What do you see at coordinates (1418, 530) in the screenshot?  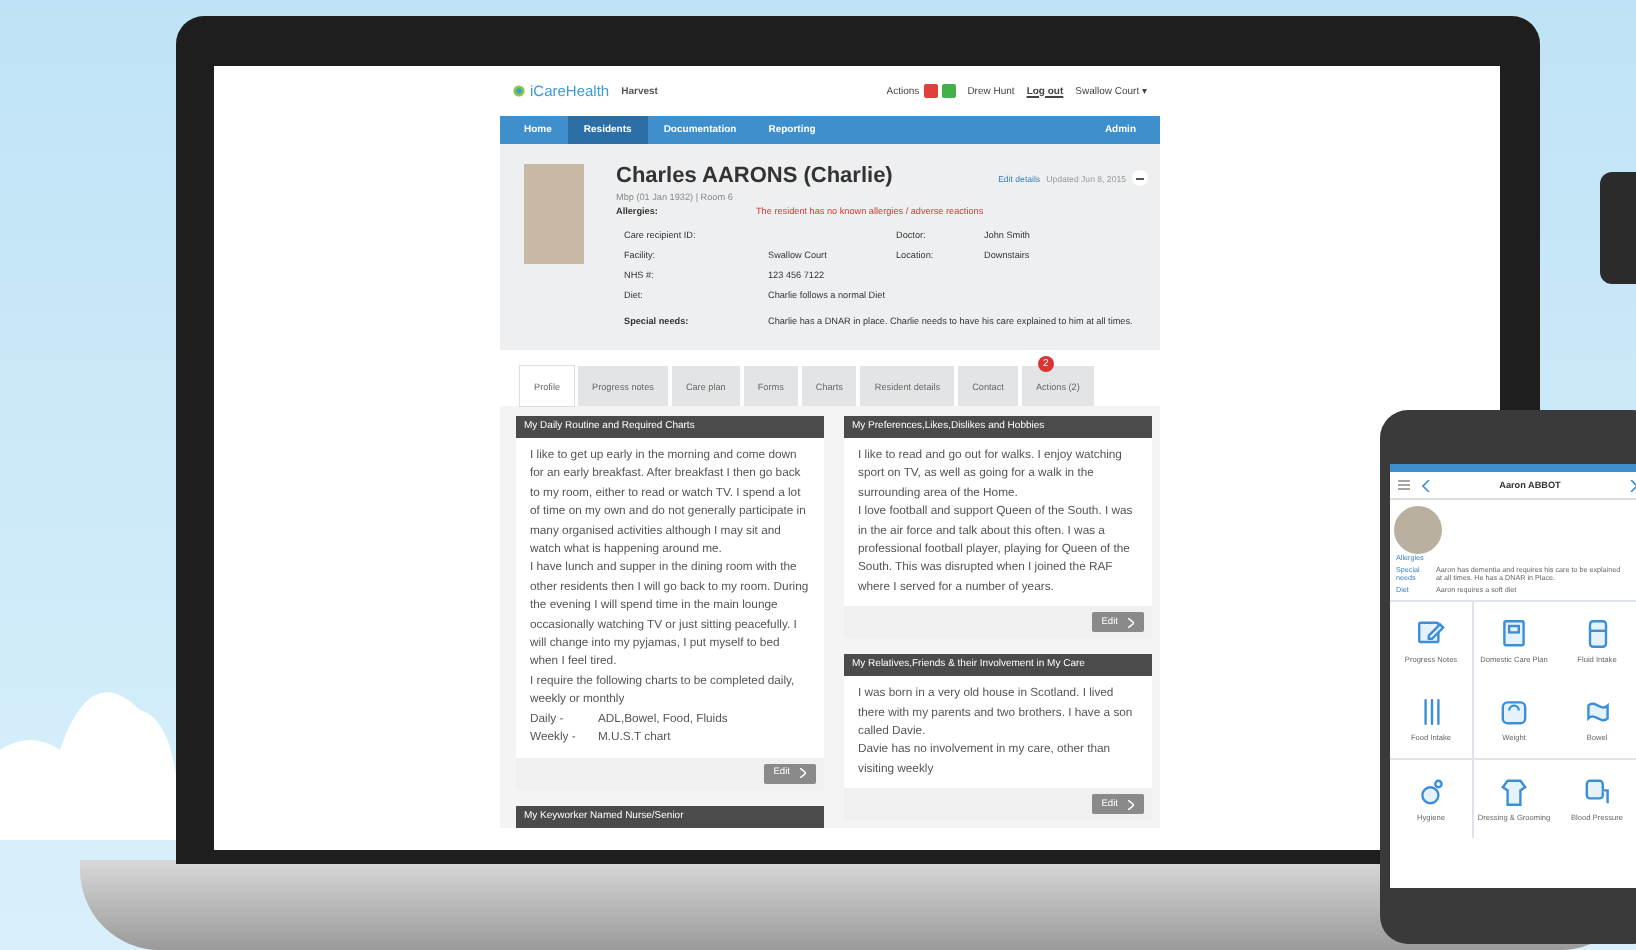 I see `avatar` at bounding box center [1418, 530].